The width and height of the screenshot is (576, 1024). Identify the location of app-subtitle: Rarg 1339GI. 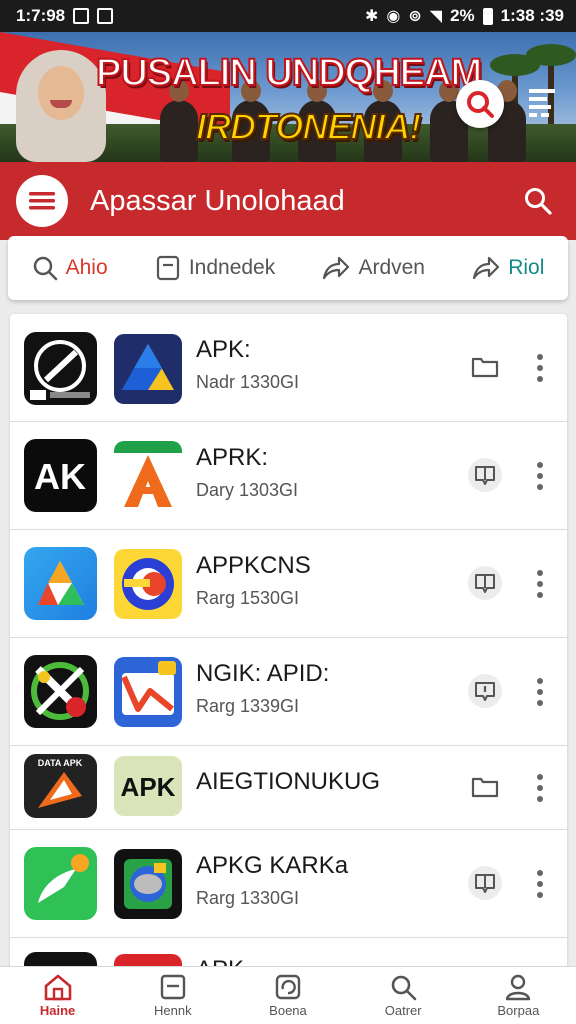
(248, 706).